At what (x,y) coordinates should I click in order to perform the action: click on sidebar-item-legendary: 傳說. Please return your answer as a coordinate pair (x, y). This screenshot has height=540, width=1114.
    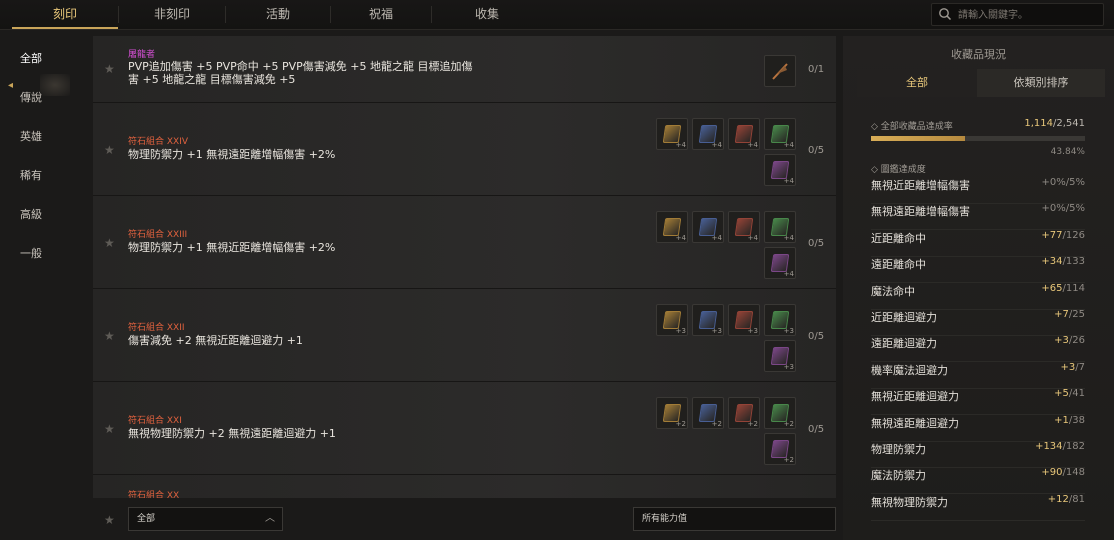
    Looking at the image, I should click on (31, 97).